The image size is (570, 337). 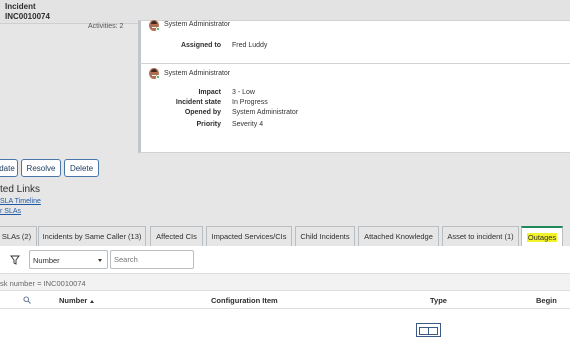 What do you see at coordinates (480, 236) in the screenshot?
I see `tab-asset-to-incident: Asset to incident (1)` at bounding box center [480, 236].